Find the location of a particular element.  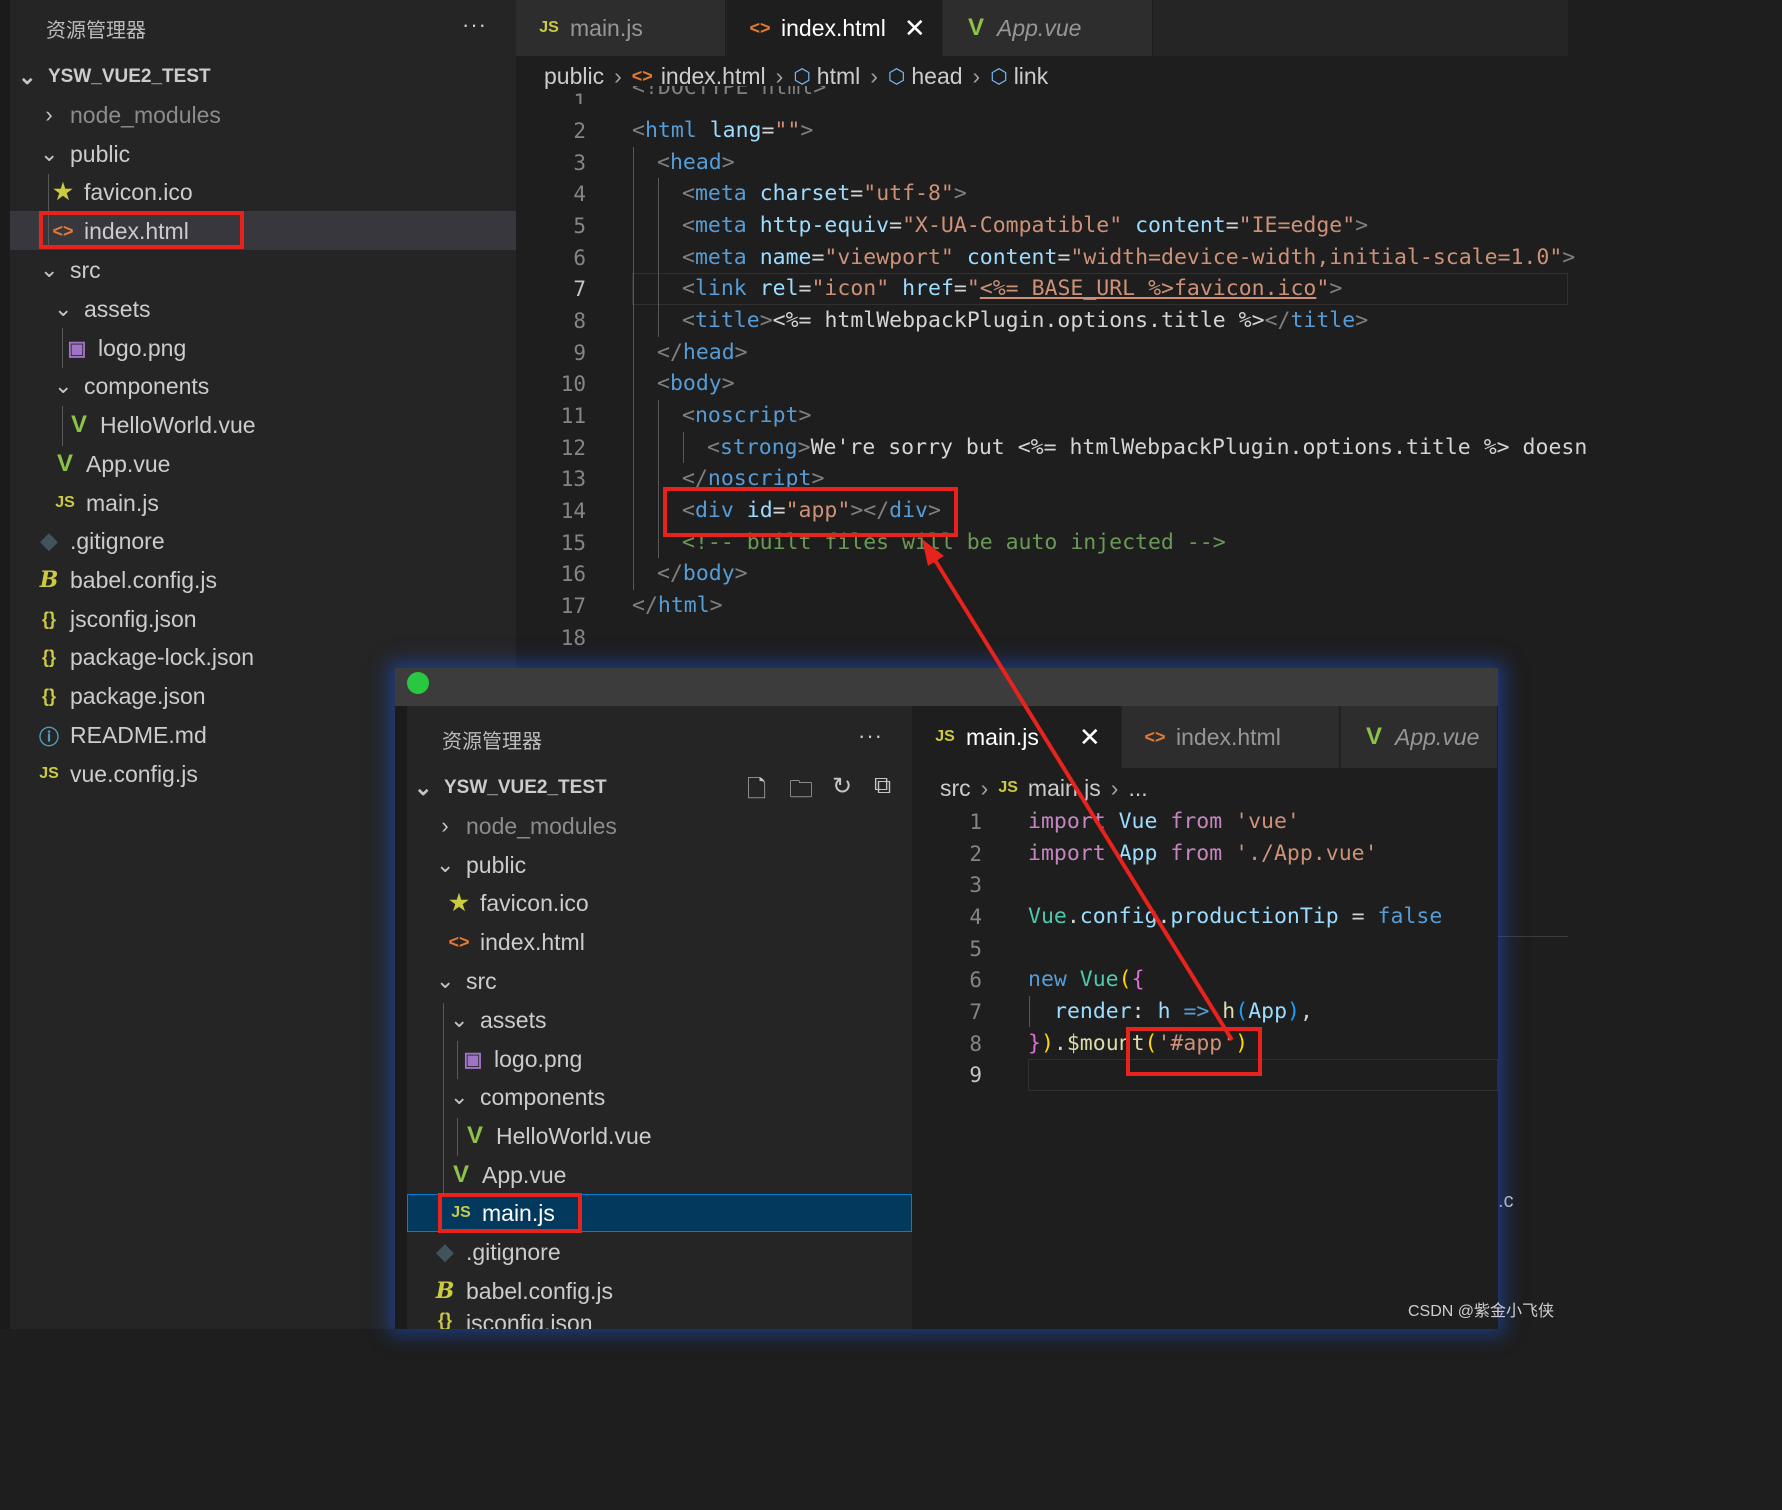

watermark: CSDN @紫金小飞侠 is located at coordinates (1480, 1311).